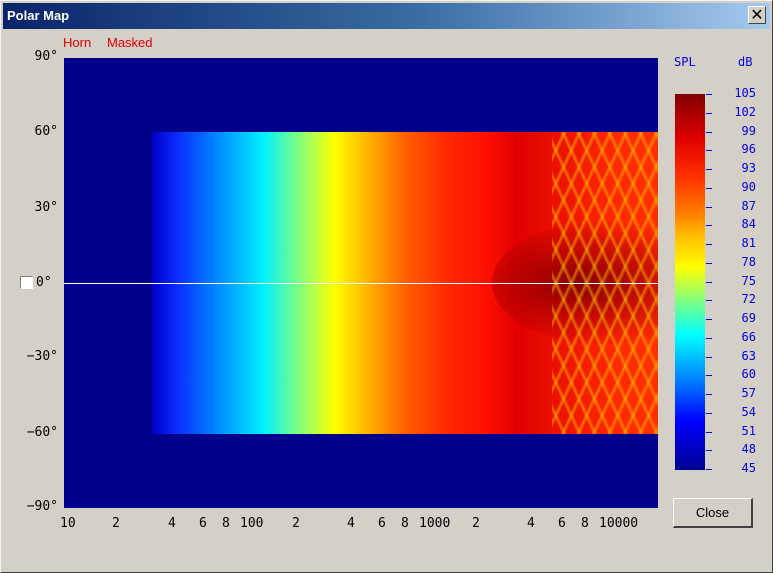 Image resolution: width=773 pixels, height=573 pixels. I want to click on horn-label: Horn, so click(77, 42).